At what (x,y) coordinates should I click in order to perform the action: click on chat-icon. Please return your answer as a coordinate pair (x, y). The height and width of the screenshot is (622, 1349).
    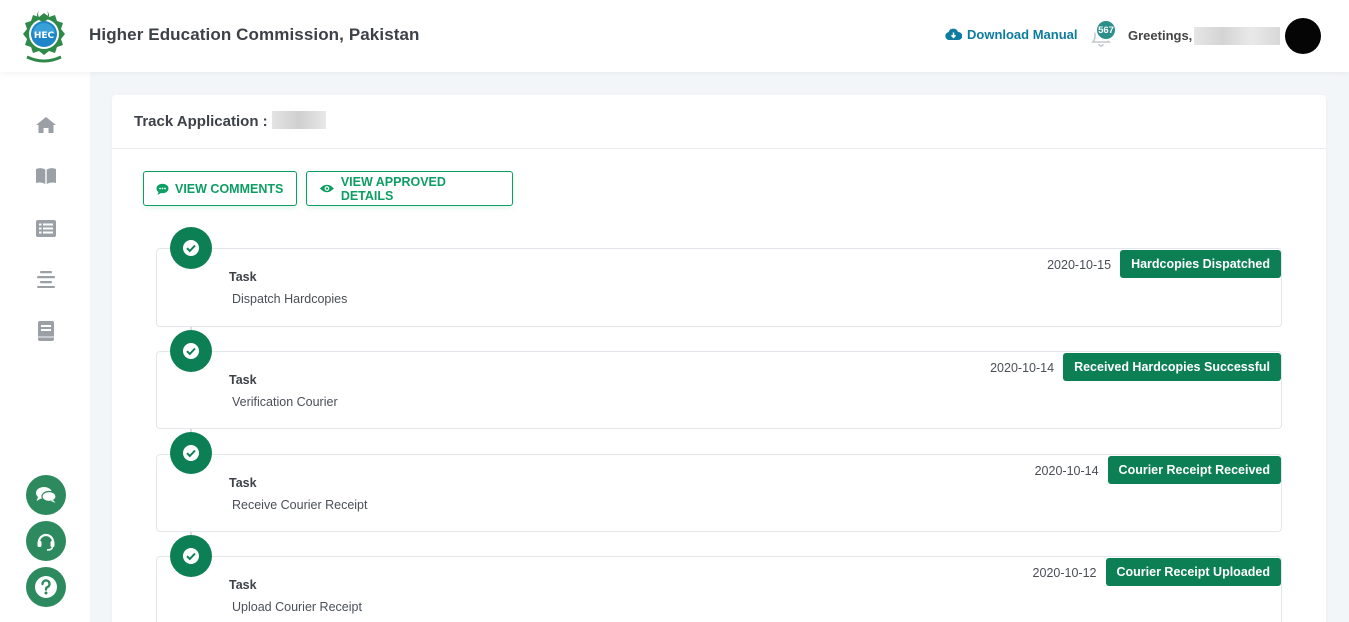
    Looking at the image, I should click on (46, 495).